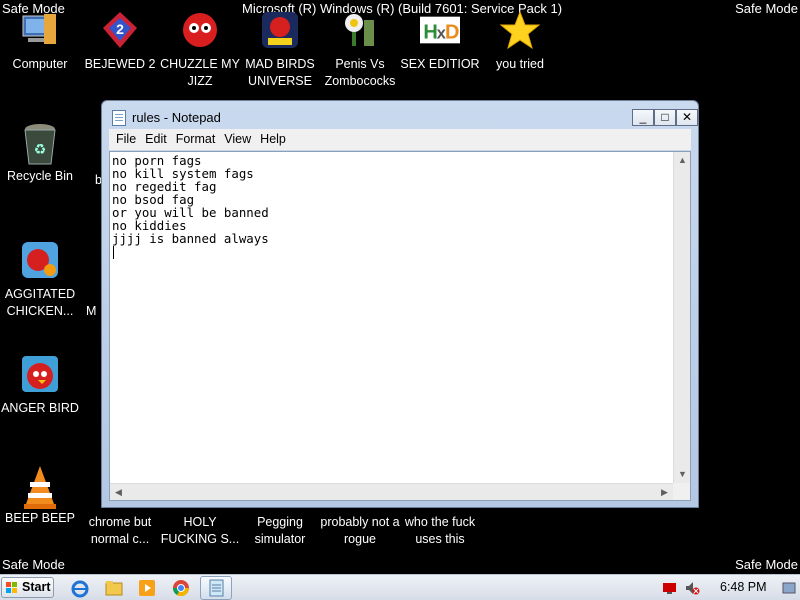 The height and width of the screenshot is (600, 800). I want to click on desktop-icon-chuzzle: CHUZZLE MY JIZZ, so click(200, 50).